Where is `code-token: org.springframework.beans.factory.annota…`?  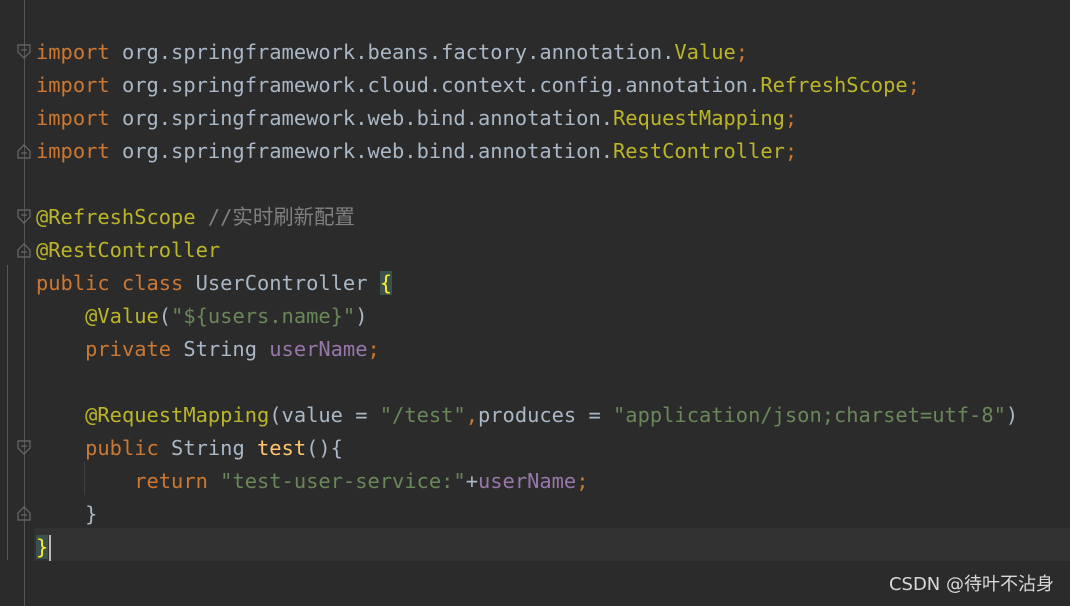
code-token: org.springframework.beans.factory.annota… is located at coordinates (392, 52).